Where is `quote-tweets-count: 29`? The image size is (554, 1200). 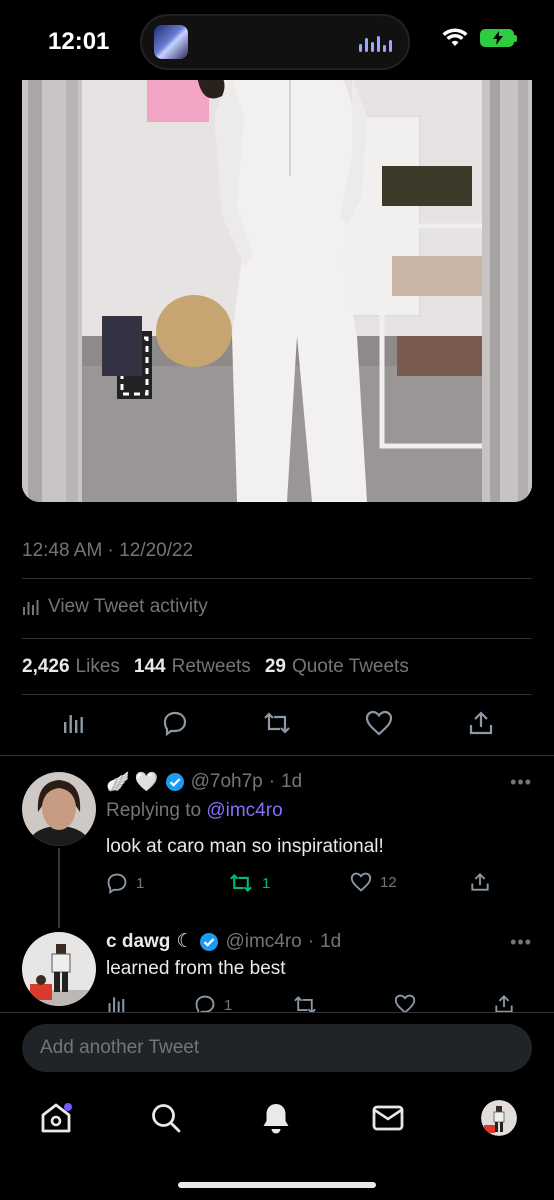
quote-tweets-count: 29 is located at coordinates (275, 666).